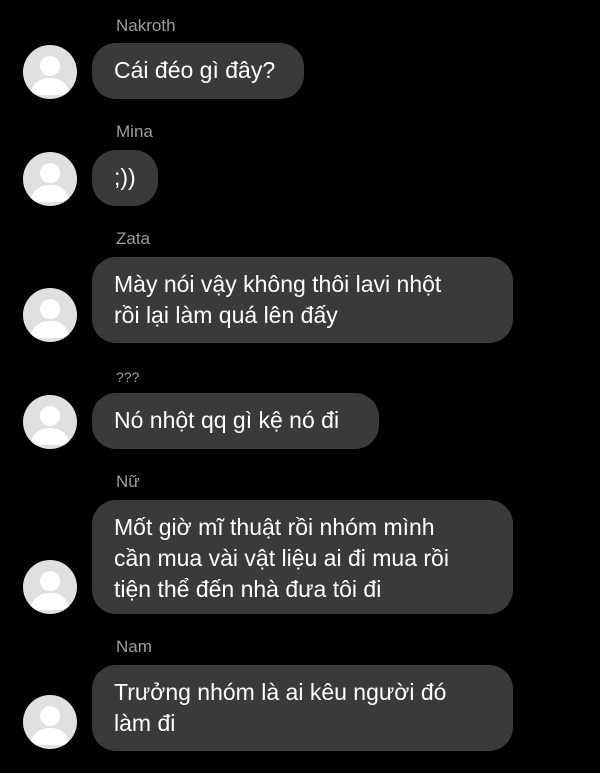 Image resolution: width=600 pixels, height=773 pixels. What do you see at coordinates (134, 131) in the screenshot?
I see `sender-name: Mina` at bounding box center [134, 131].